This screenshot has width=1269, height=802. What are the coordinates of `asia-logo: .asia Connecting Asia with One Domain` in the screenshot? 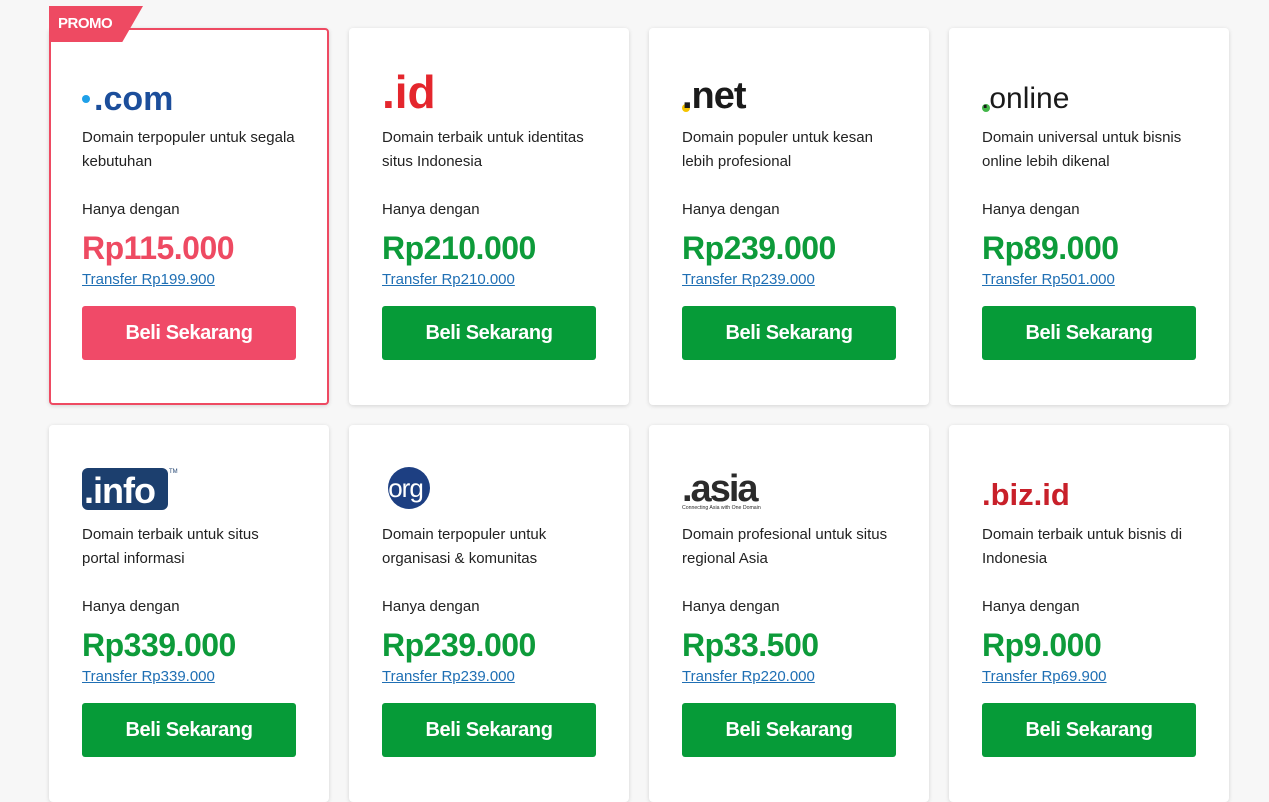 It's located at (789, 488).